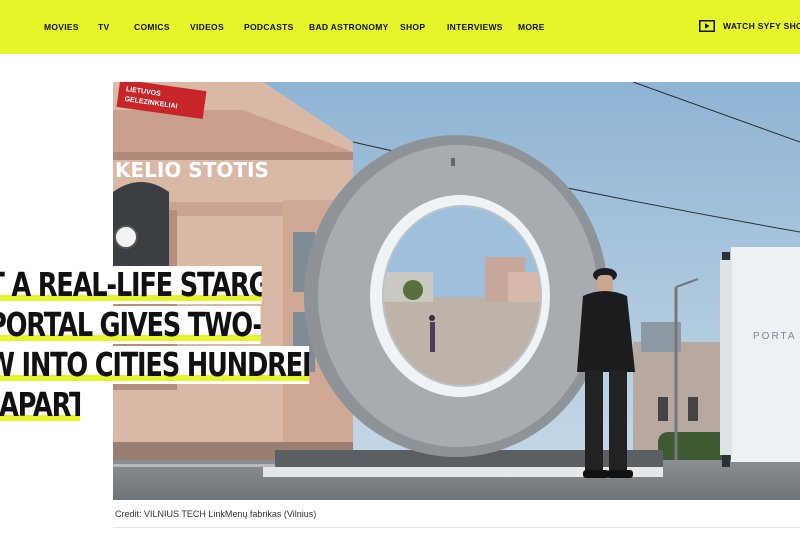 The image size is (800, 540). What do you see at coordinates (761, 26) in the screenshot?
I see `watch-syfy-shows-label: WATCH SYFY SHOWS` at bounding box center [761, 26].